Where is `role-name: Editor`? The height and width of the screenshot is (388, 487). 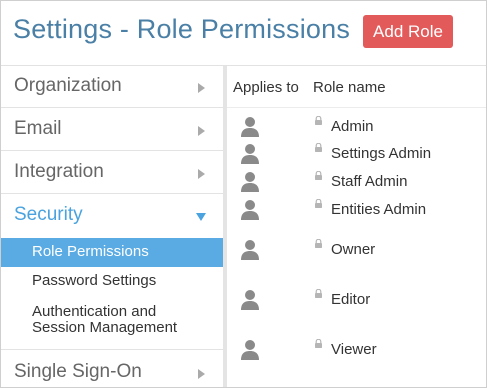
role-name: Editor is located at coordinates (351, 299).